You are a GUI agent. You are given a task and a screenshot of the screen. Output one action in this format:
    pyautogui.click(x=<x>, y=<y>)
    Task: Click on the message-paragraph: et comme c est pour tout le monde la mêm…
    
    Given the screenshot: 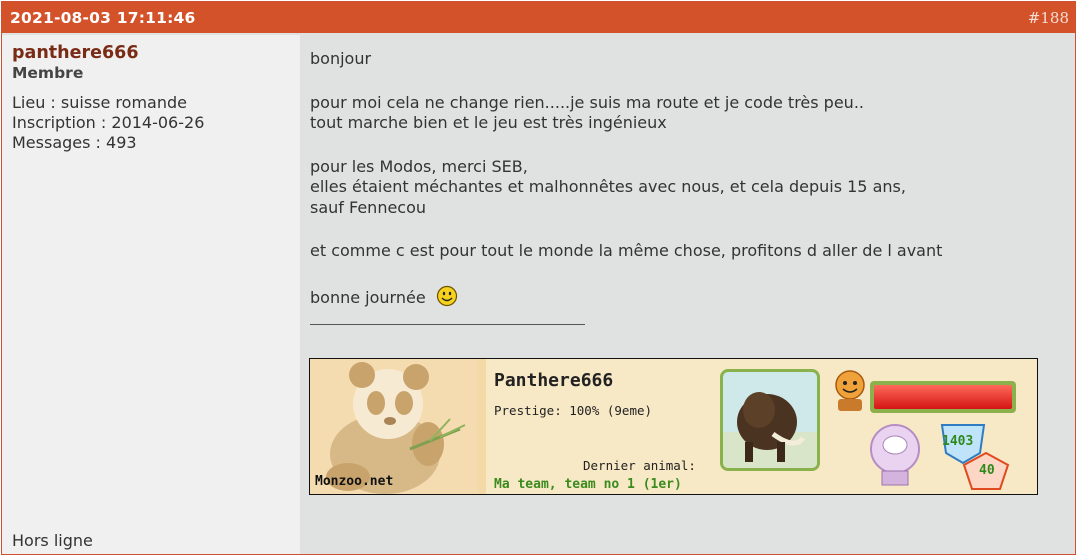 What is the action you would take?
    pyautogui.click(x=626, y=250)
    